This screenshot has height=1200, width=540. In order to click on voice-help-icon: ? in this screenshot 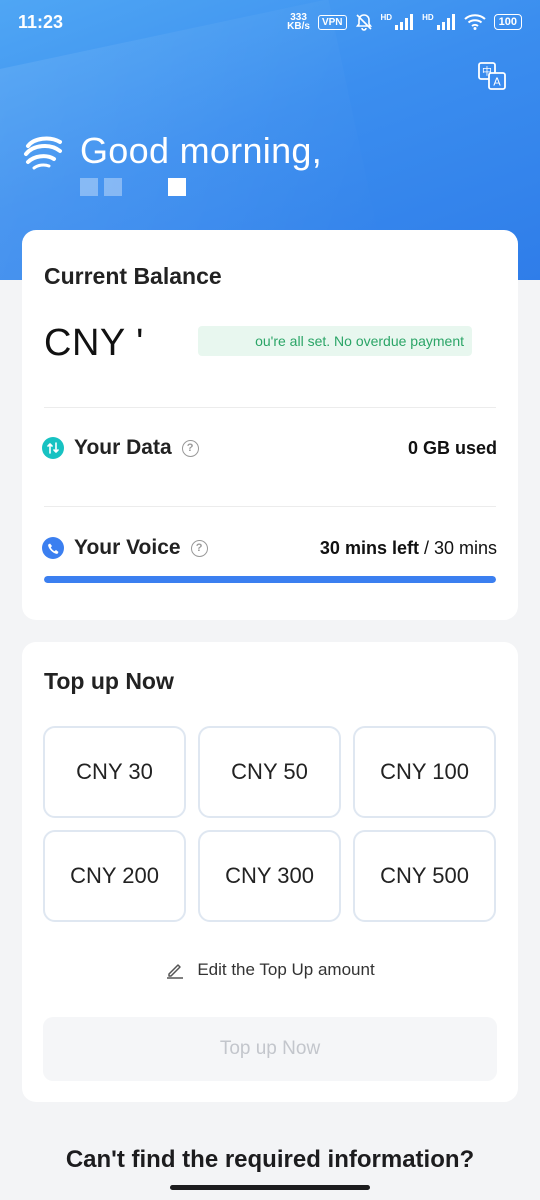, I will do `click(199, 548)`.